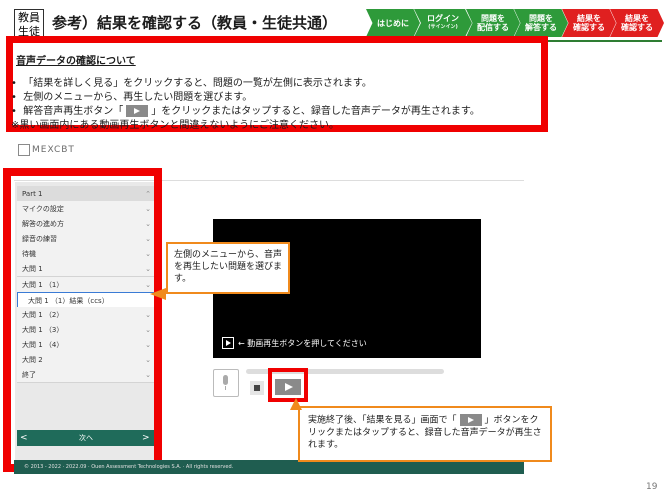 The width and height of the screenshot is (672, 501). I want to click on step-check-results-2: 結果を 確認する, so click(637, 23).